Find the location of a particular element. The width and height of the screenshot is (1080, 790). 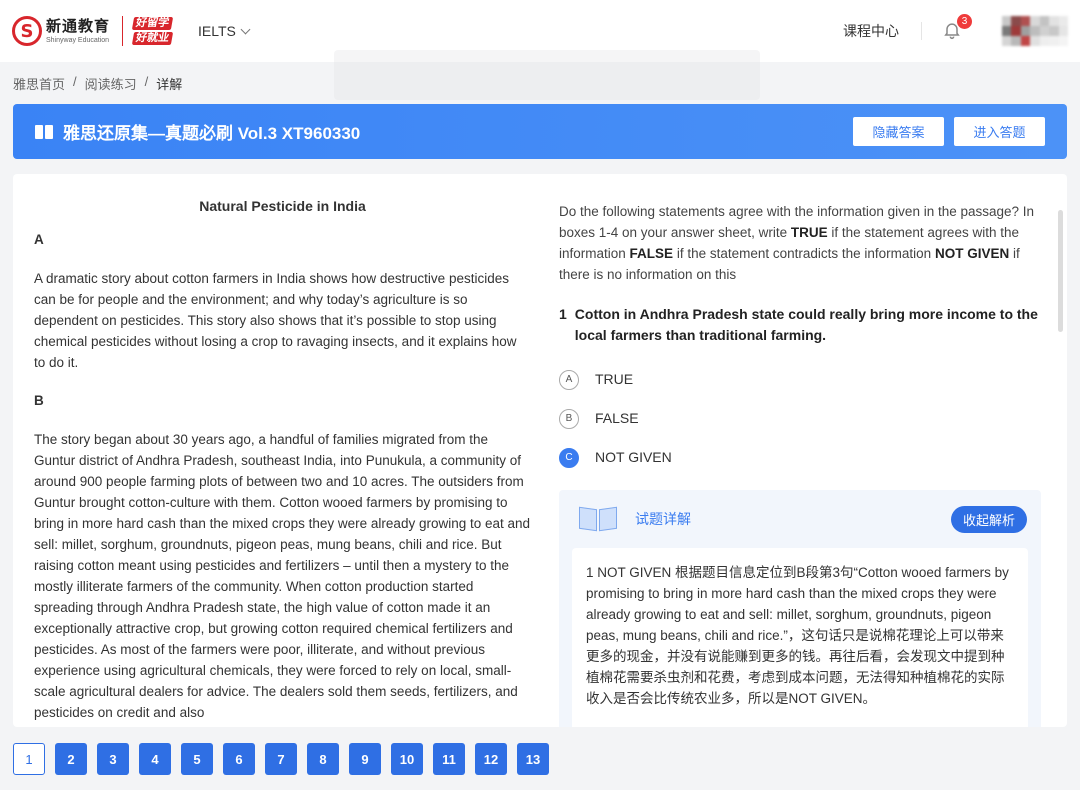

logo-text: 新通教育 Shinyway Education is located at coordinates (78, 31).